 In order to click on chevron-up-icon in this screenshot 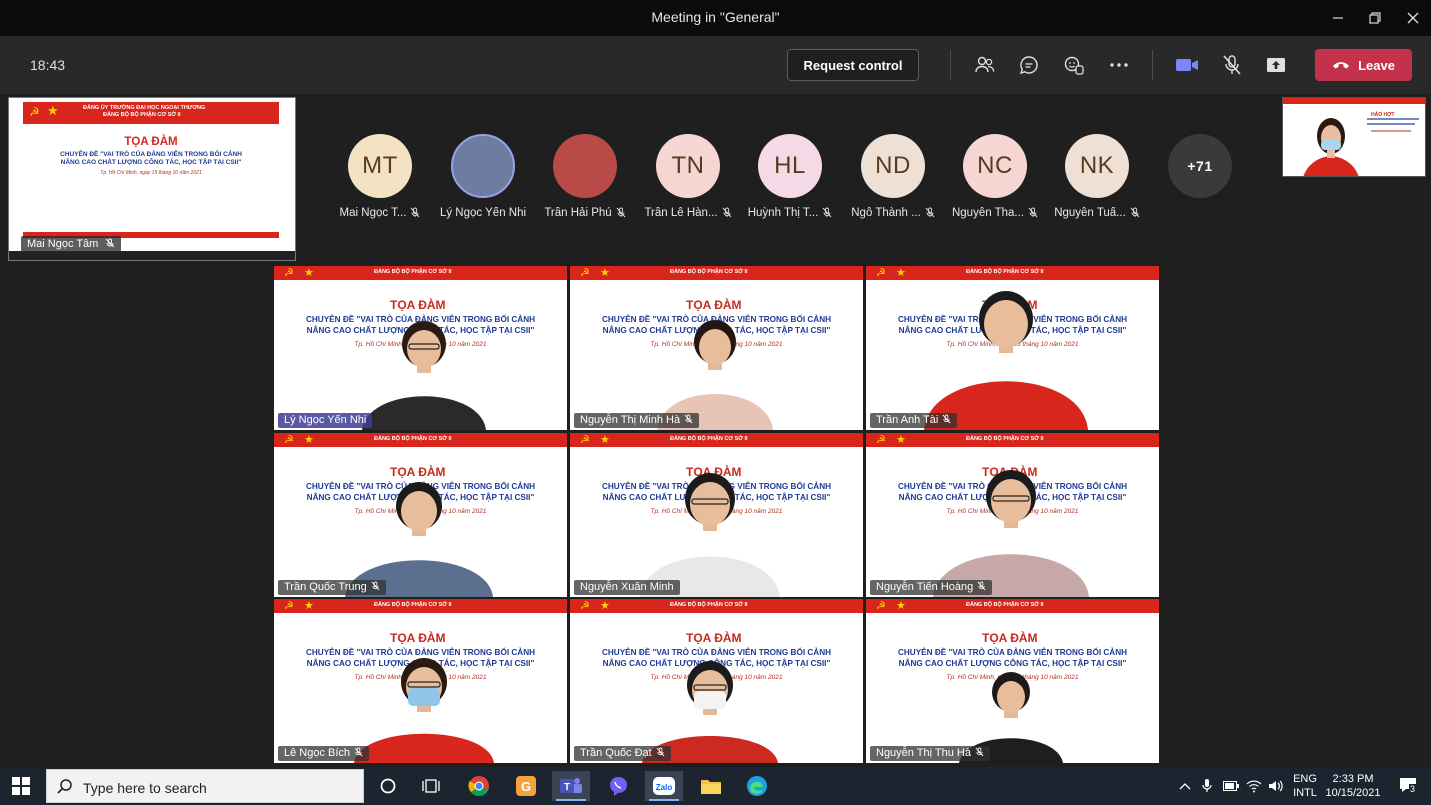, I will do `click(1185, 786)`.